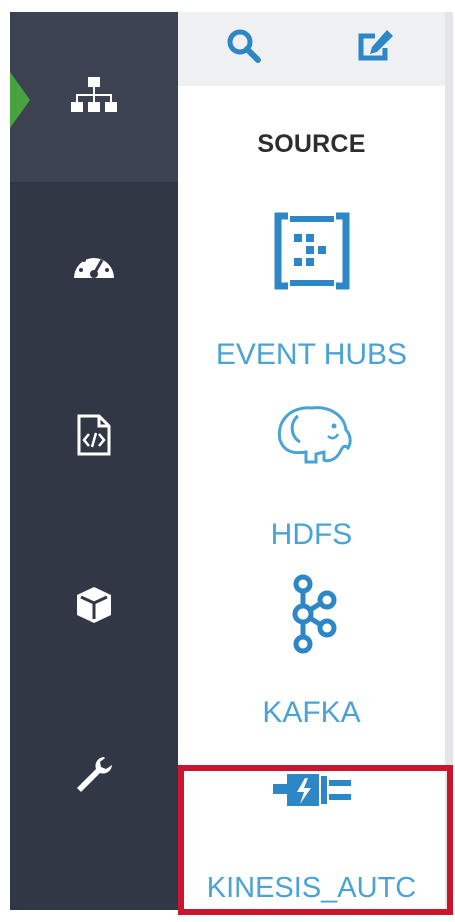 The height and width of the screenshot is (922, 455). I want to click on panel-scrollbar, so click(449, 461).